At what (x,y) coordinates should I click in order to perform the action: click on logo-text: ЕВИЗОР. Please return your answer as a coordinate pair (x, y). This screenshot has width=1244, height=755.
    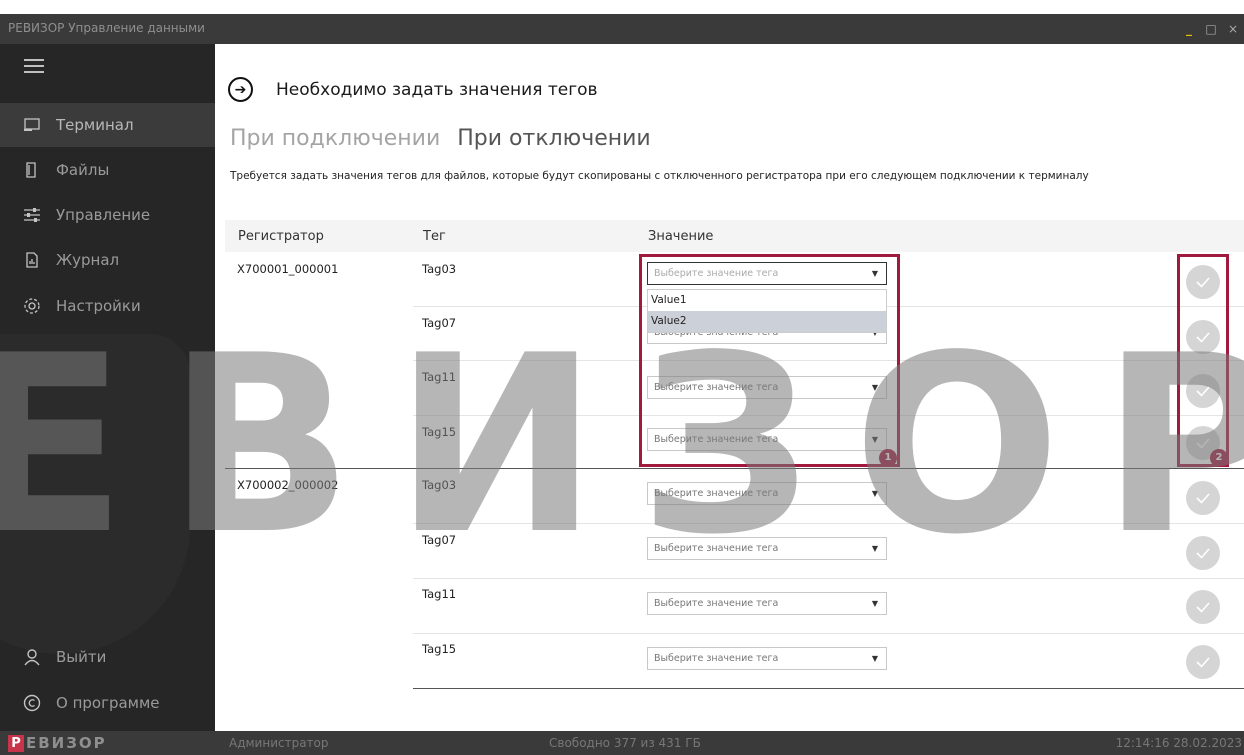
    Looking at the image, I should click on (66, 743).